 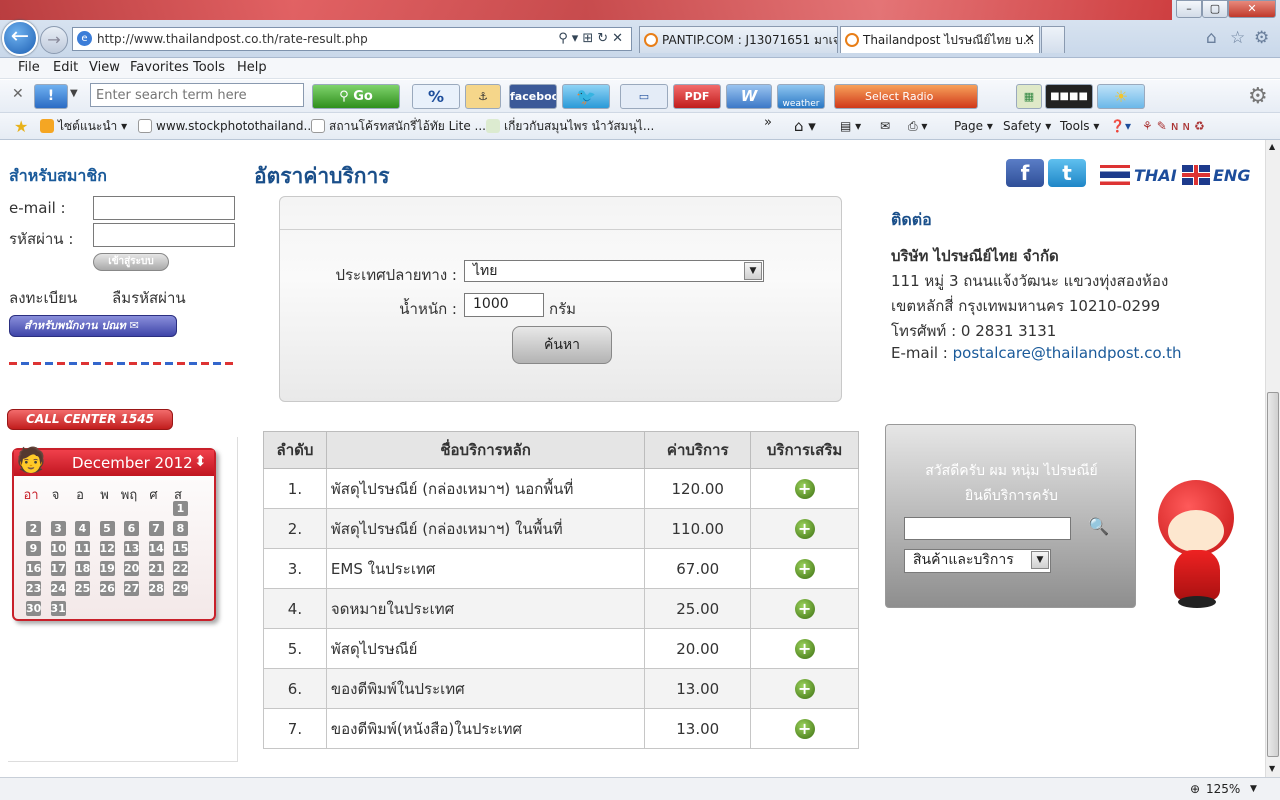 What do you see at coordinates (82, 548) in the screenshot?
I see `calendar-day: 11` at bounding box center [82, 548].